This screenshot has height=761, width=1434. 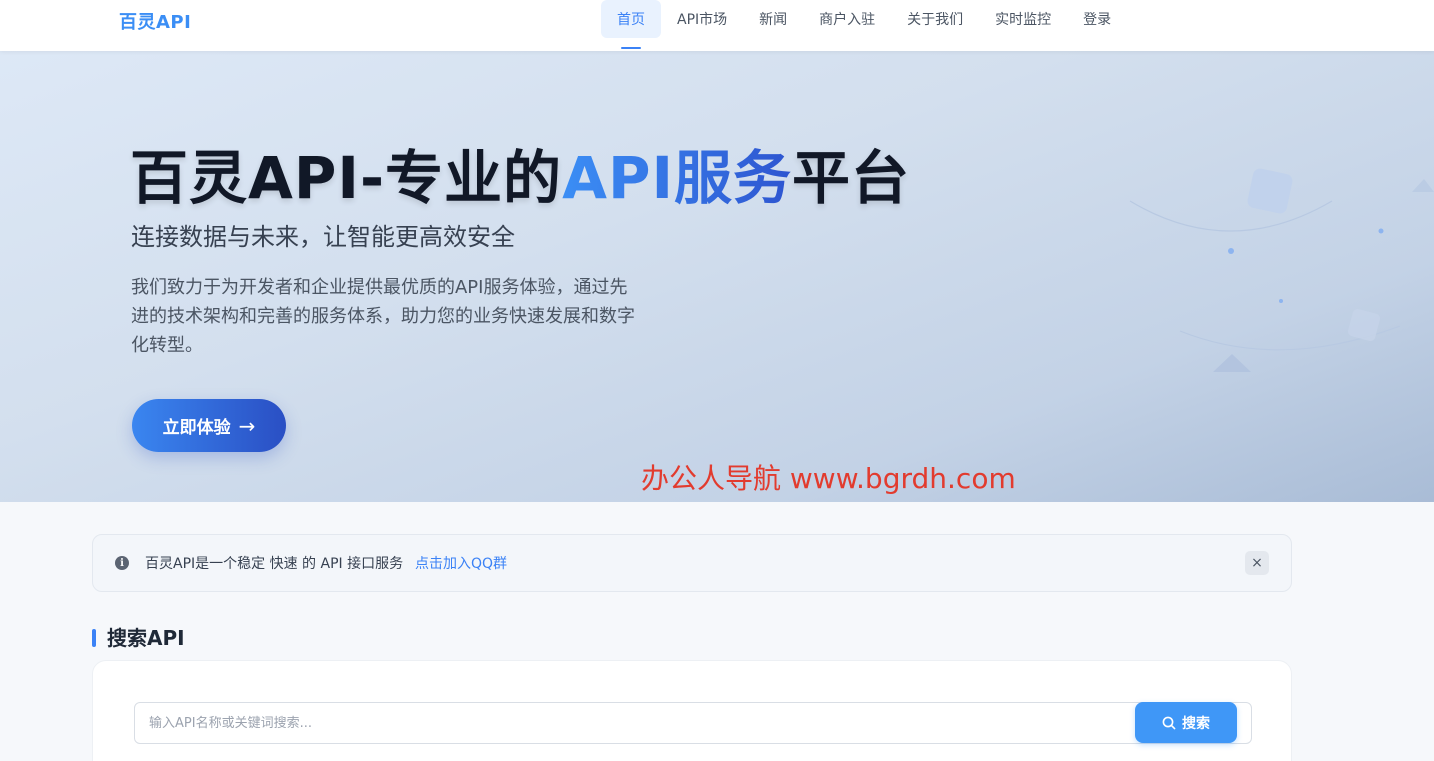 I want to click on notice-text: 百灵API是一个稳定 快速 的 API 接口服务, so click(x=274, y=564).